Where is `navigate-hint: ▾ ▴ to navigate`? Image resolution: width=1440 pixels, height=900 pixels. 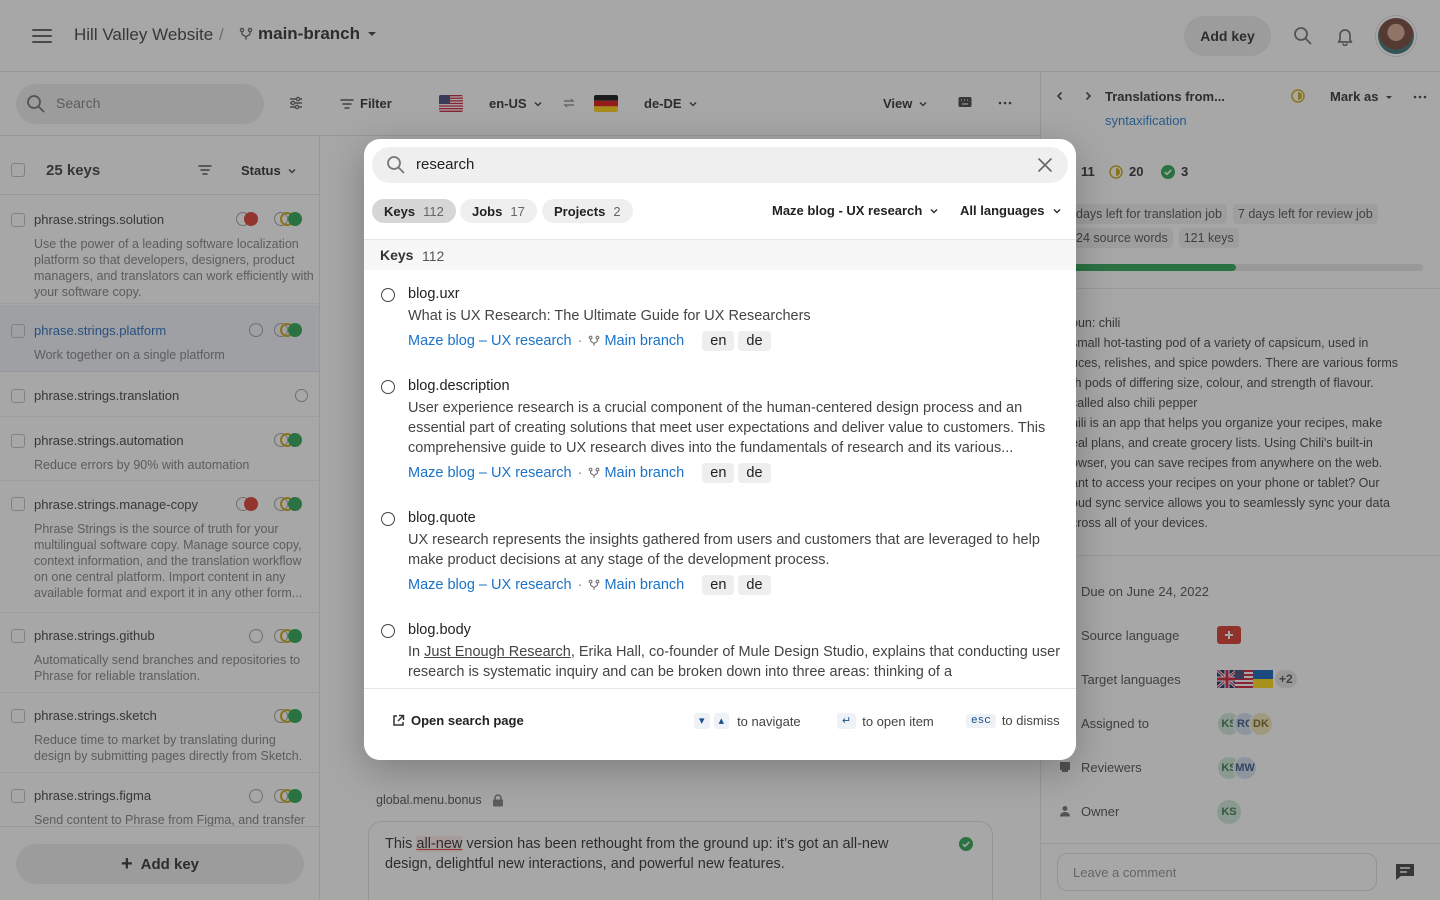 navigate-hint: ▾ ▴ to navigate is located at coordinates (747, 721).